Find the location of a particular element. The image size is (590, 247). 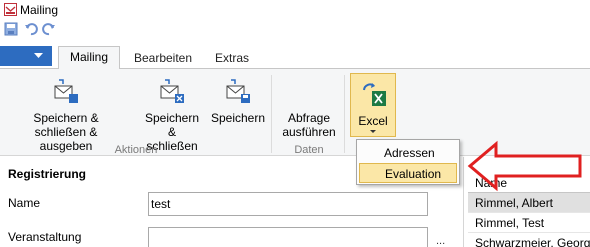

envelope-export-icon is located at coordinates (66, 91).